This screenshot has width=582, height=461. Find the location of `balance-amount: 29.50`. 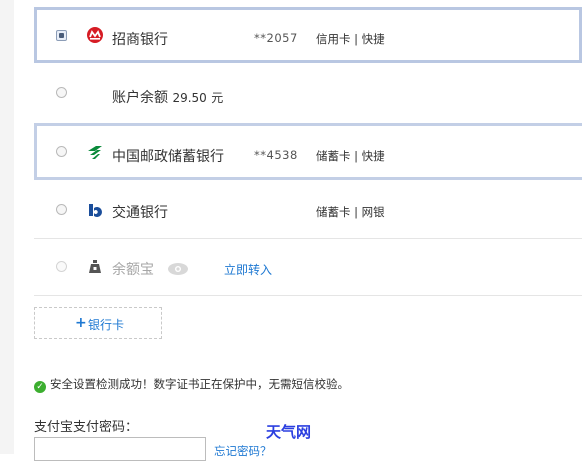

balance-amount: 29.50 is located at coordinates (189, 98).